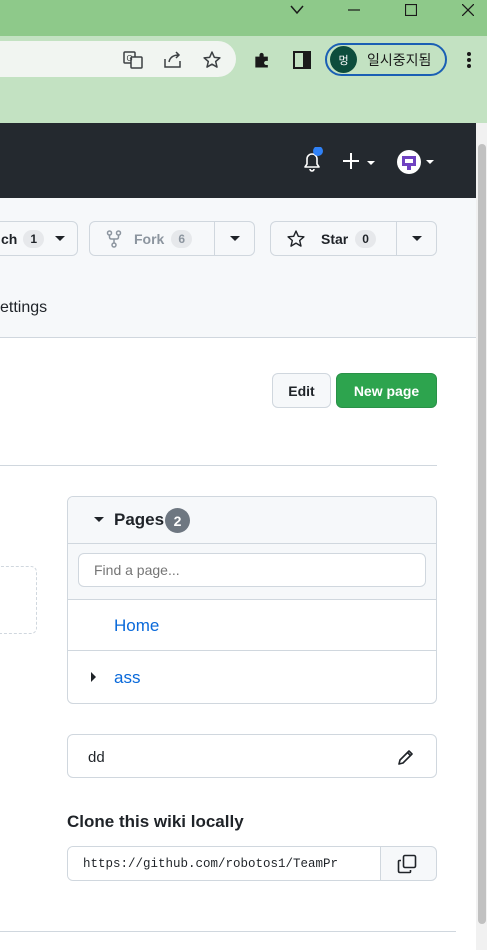 The height and width of the screenshot is (950, 487). I want to click on pages-collapse-icon, so click(99, 520).